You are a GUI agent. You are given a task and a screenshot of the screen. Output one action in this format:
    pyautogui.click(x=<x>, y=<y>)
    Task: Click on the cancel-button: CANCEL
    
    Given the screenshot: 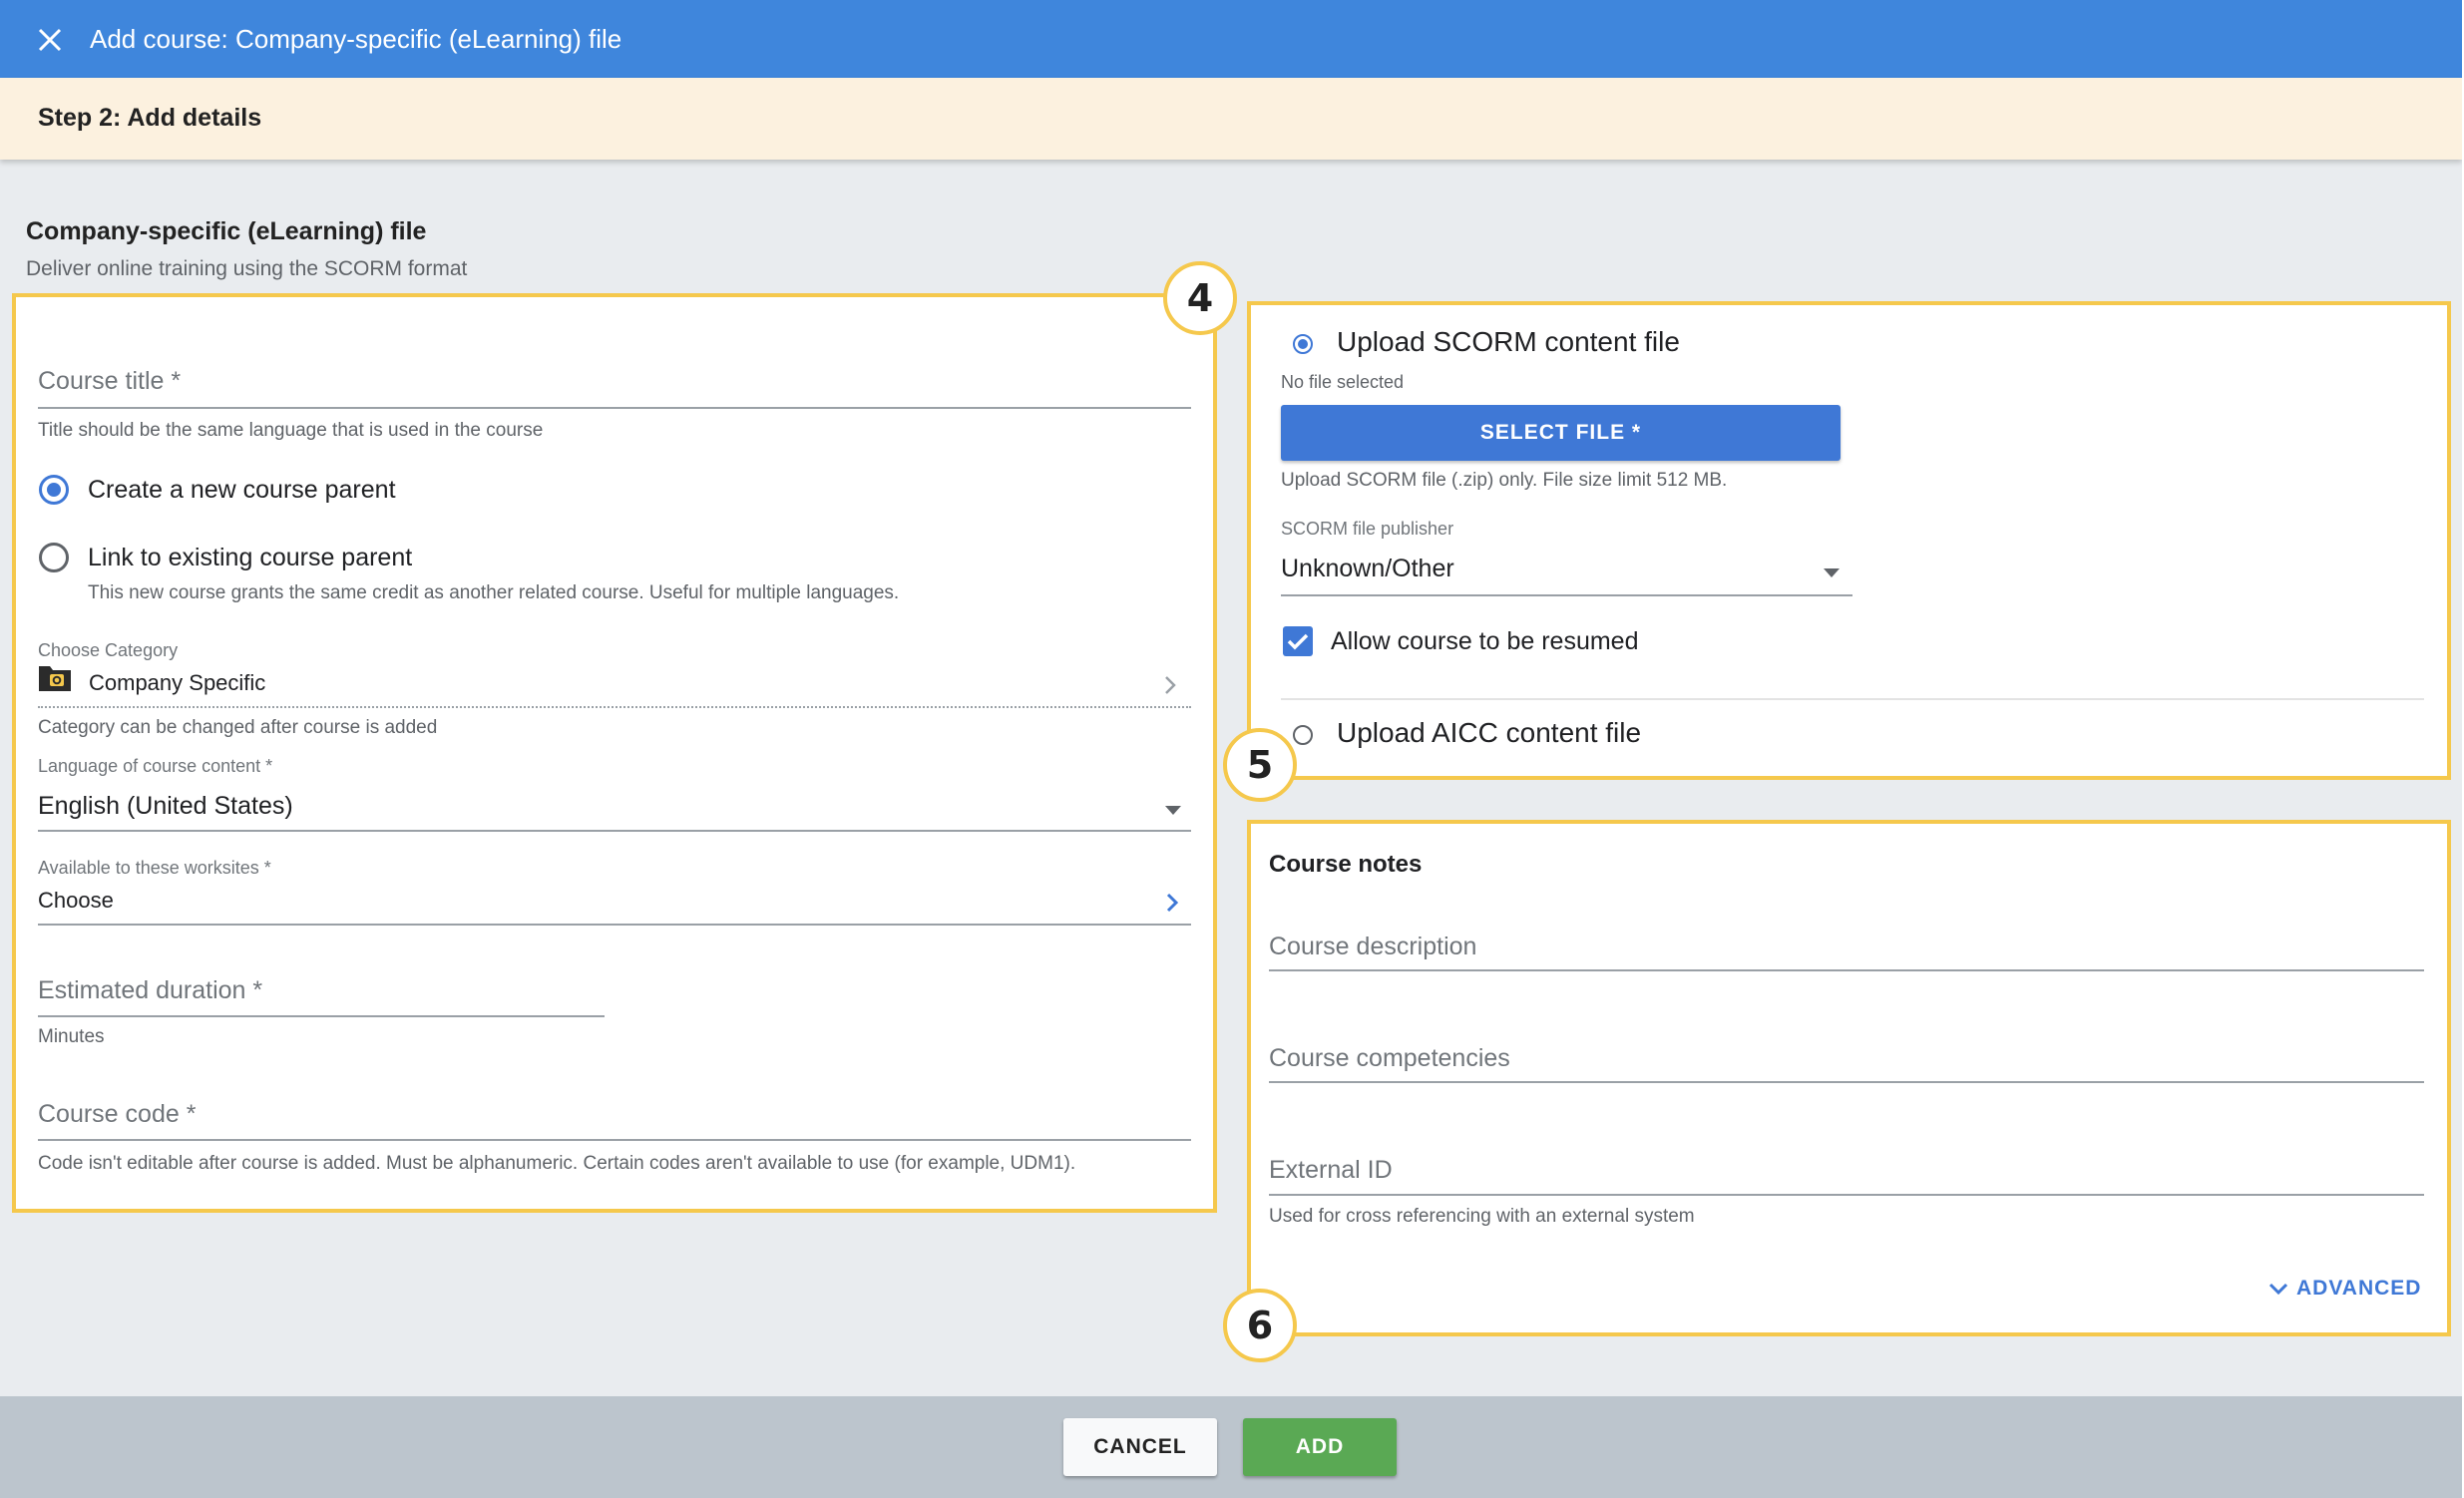 What is the action you would take?
    pyautogui.click(x=1140, y=1447)
    